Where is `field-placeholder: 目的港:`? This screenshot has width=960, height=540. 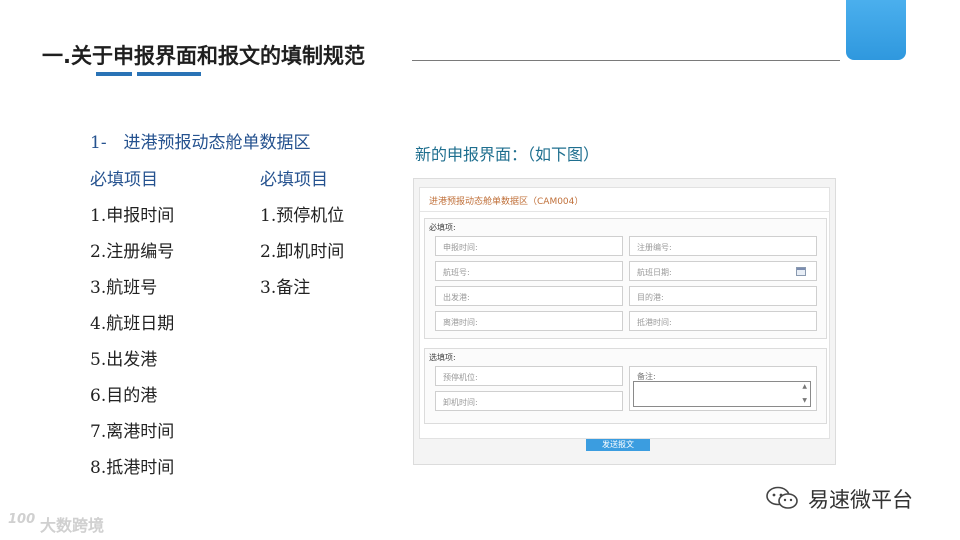 field-placeholder: 目的港: is located at coordinates (650, 297).